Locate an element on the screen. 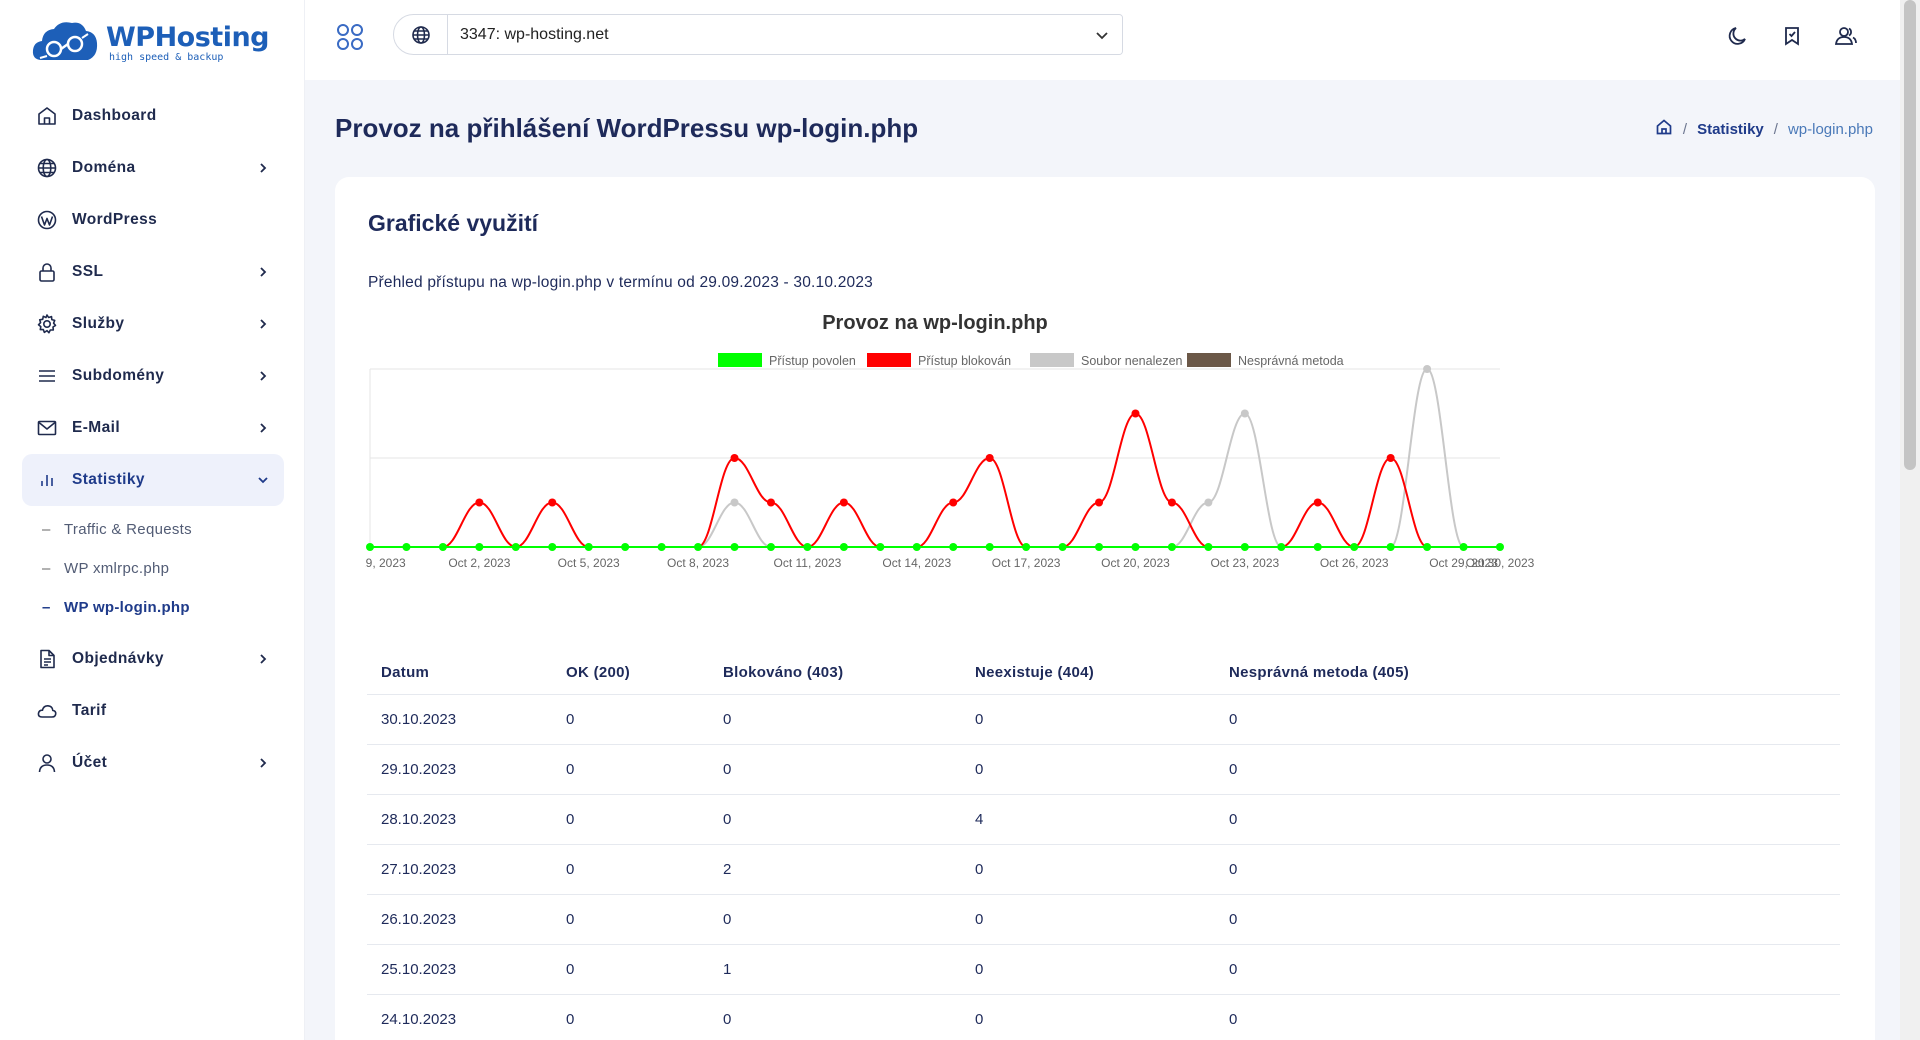 This screenshot has height=1040, width=1920. submenu-dash: – is located at coordinates (46, 568).